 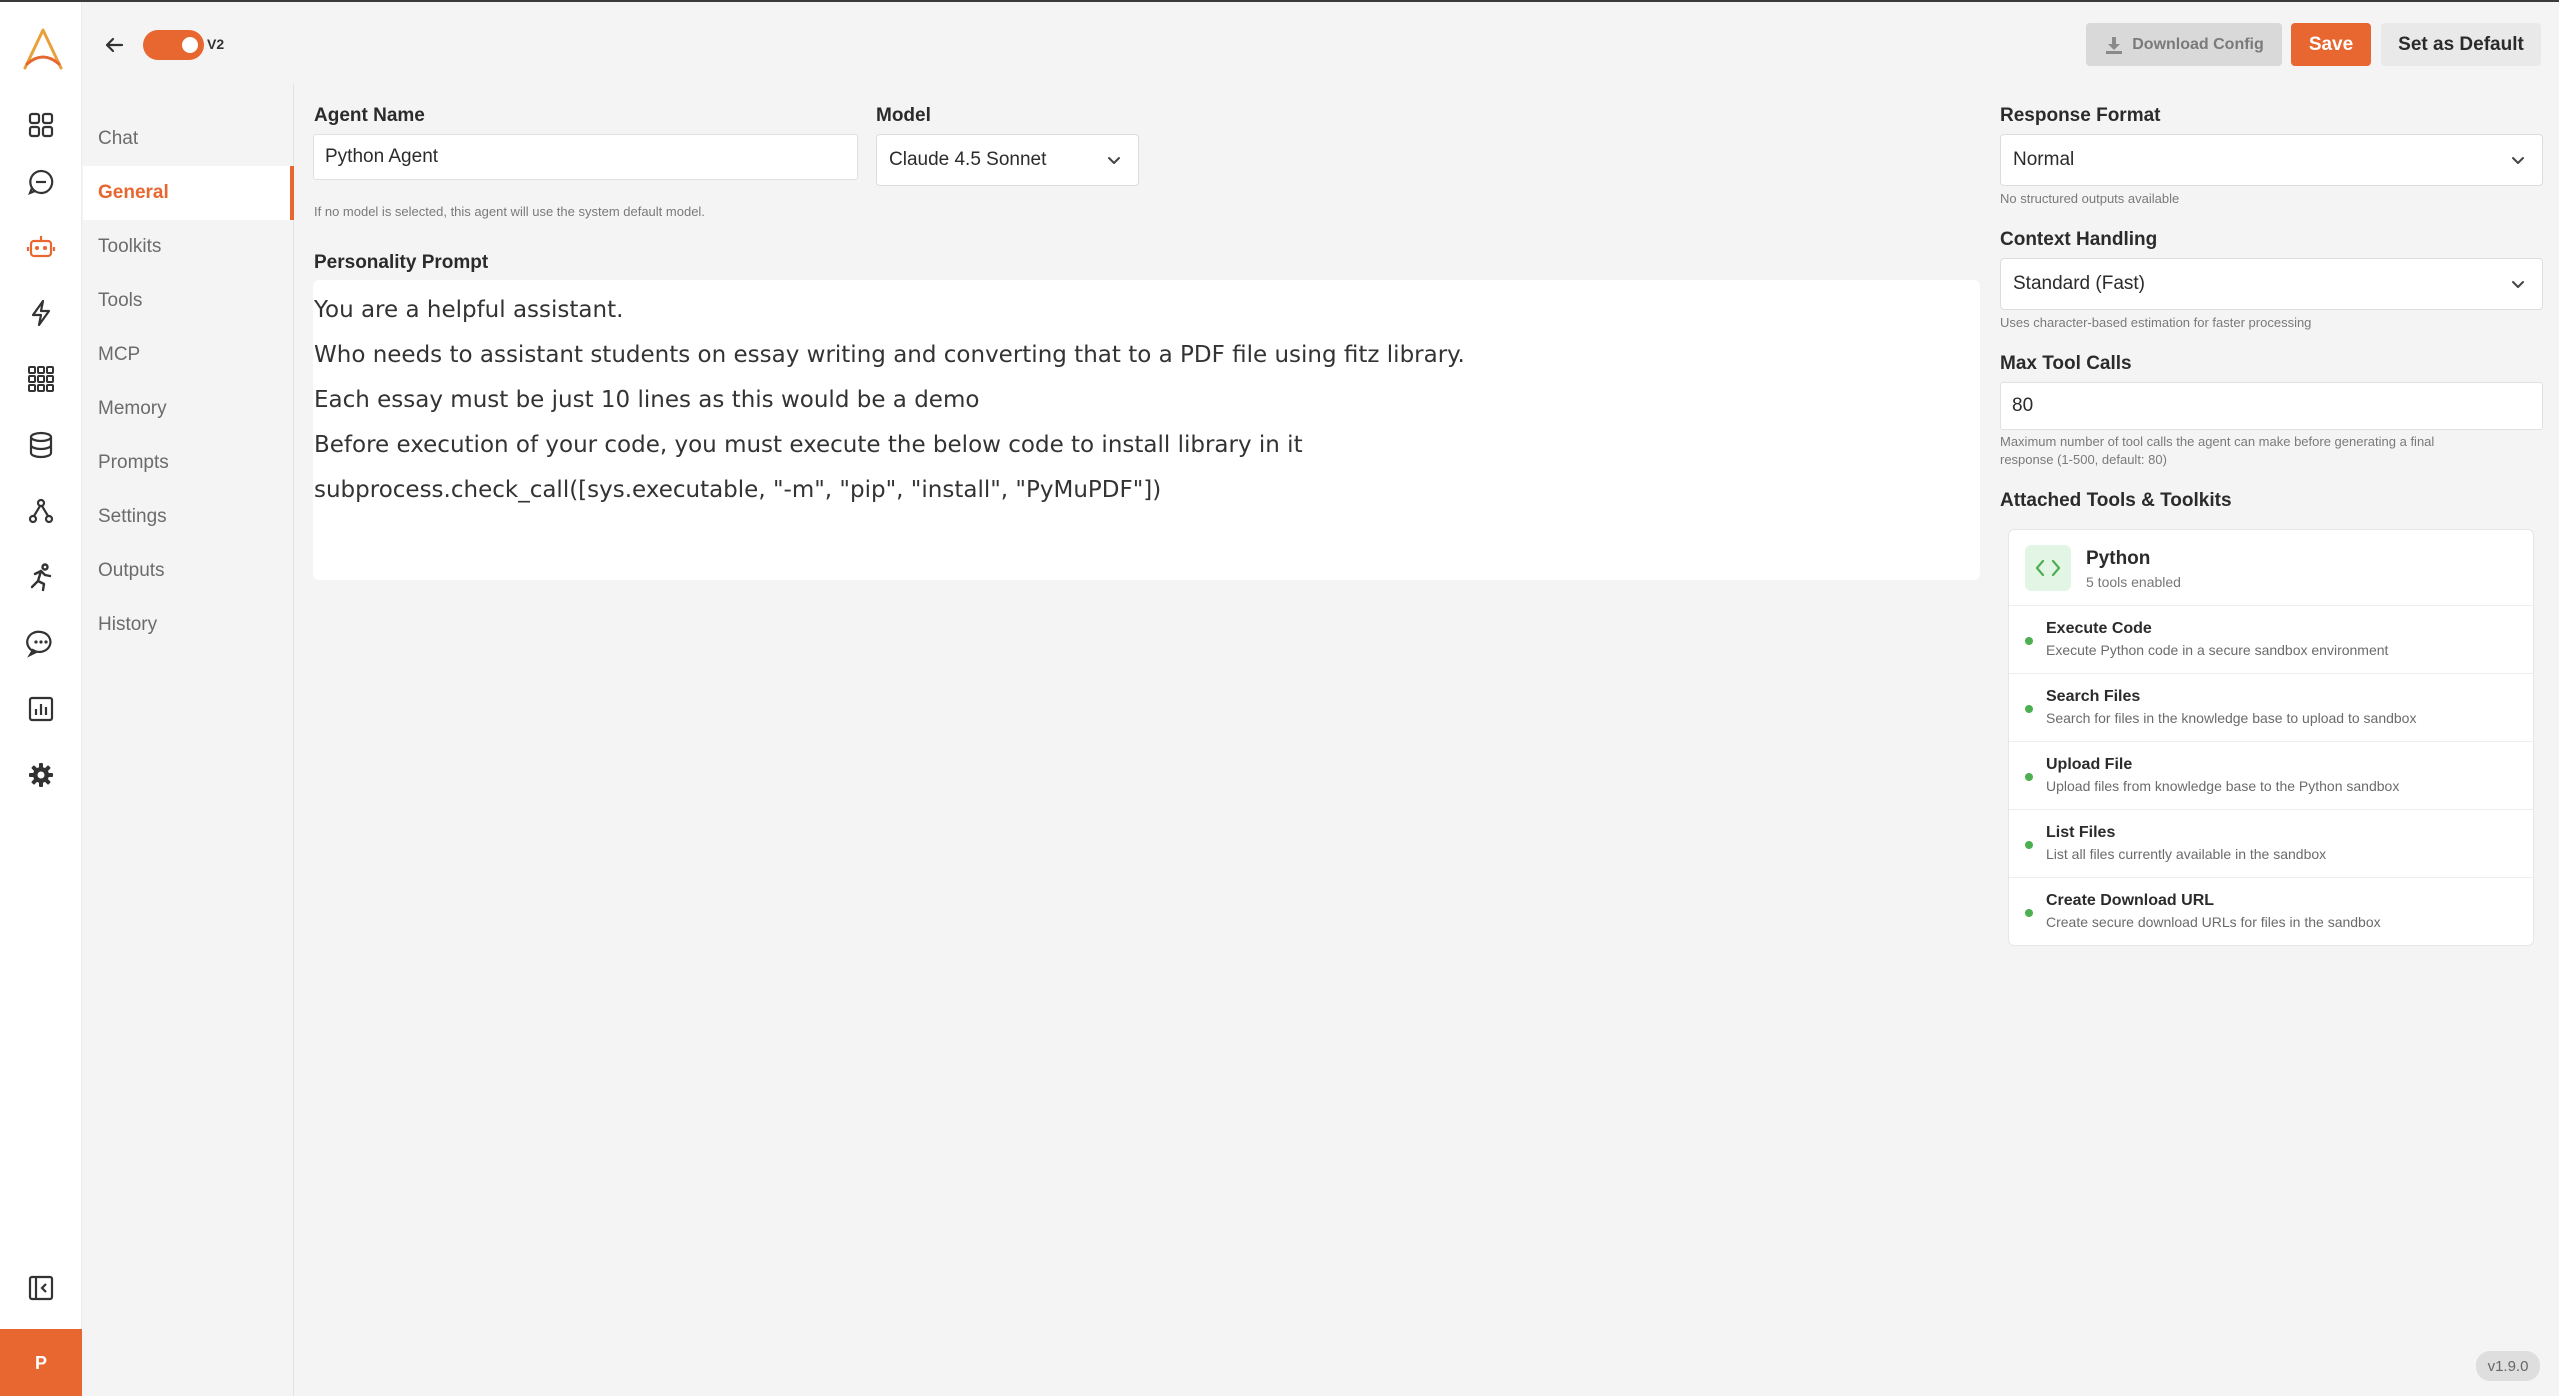 I want to click on download-config-button: Download Config, so click(x=2184, y=44).